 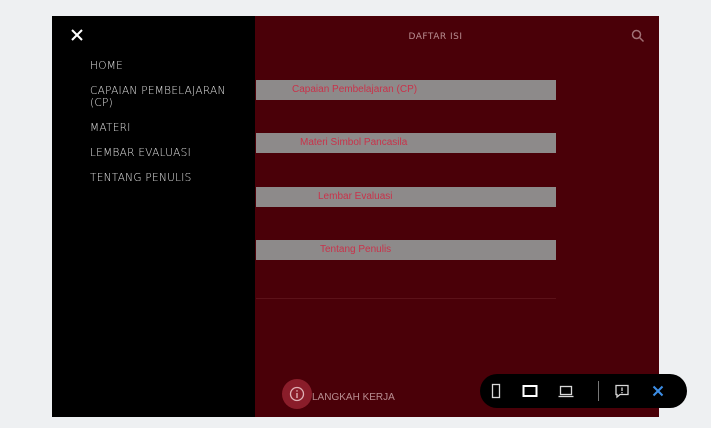 What do you see at coordinates (530, 391) in the screenshot?
I see `tablet-landscape-icon` at bounding box center [530, 391].